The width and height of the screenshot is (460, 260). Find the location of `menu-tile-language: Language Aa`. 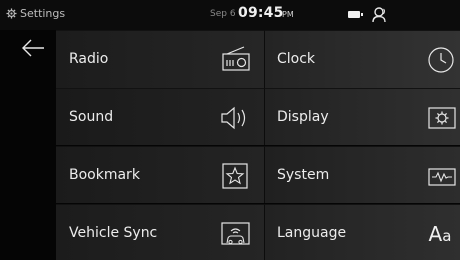

menu-tile-language: Language Aa is located at coordinates (362, 232).